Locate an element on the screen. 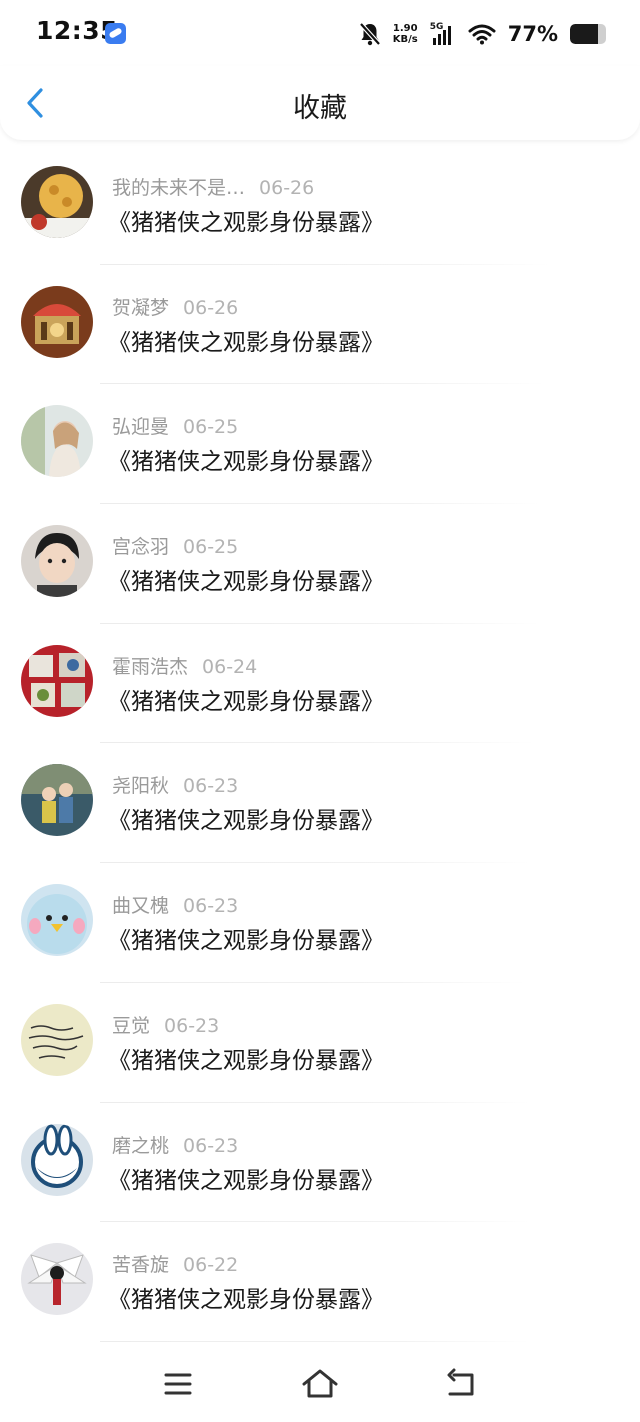 The height and width of the screenshot is (1422, 640). favorite-item: 尧阳秋 06-23 《猪猪侠之观影身份暴露》 is located at coordinates (320, 803).